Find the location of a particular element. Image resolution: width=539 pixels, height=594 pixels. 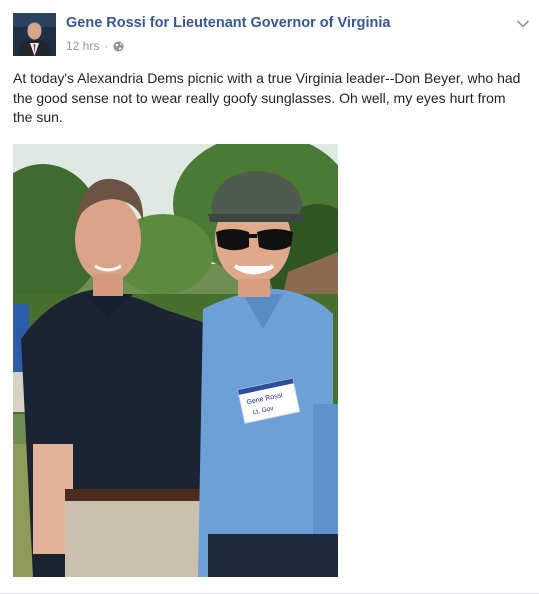

globe-icon is located at coordinates (118, 46).